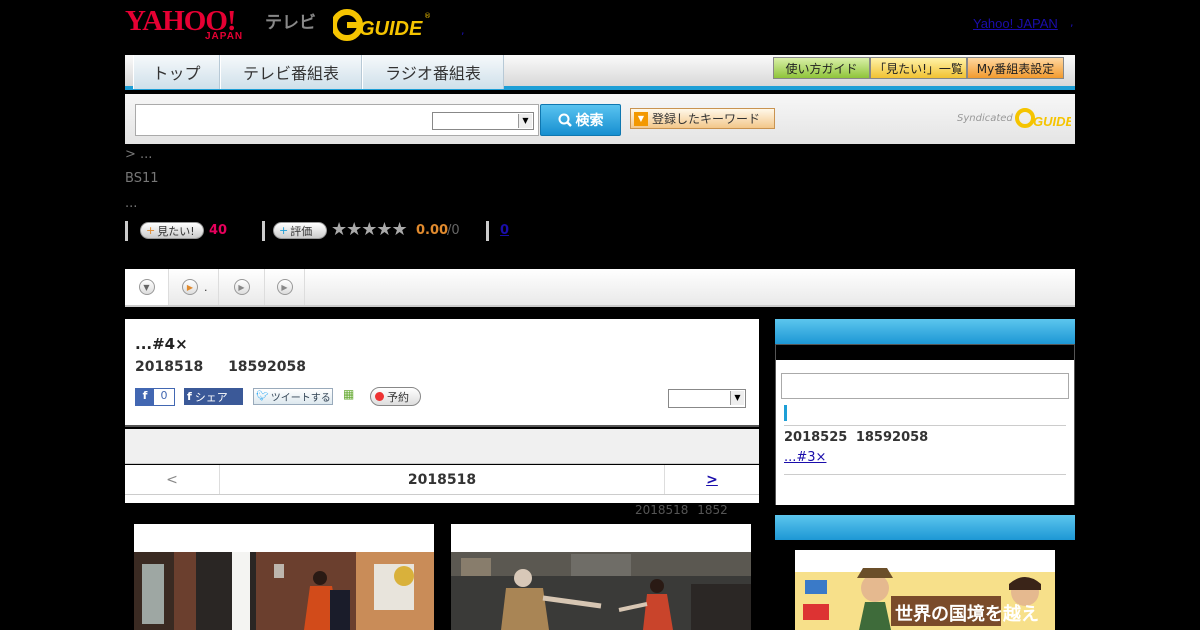 The height and width of the screenshot is (630, 1200). I want to click on search-category-select: ▼, so click(483, 121).